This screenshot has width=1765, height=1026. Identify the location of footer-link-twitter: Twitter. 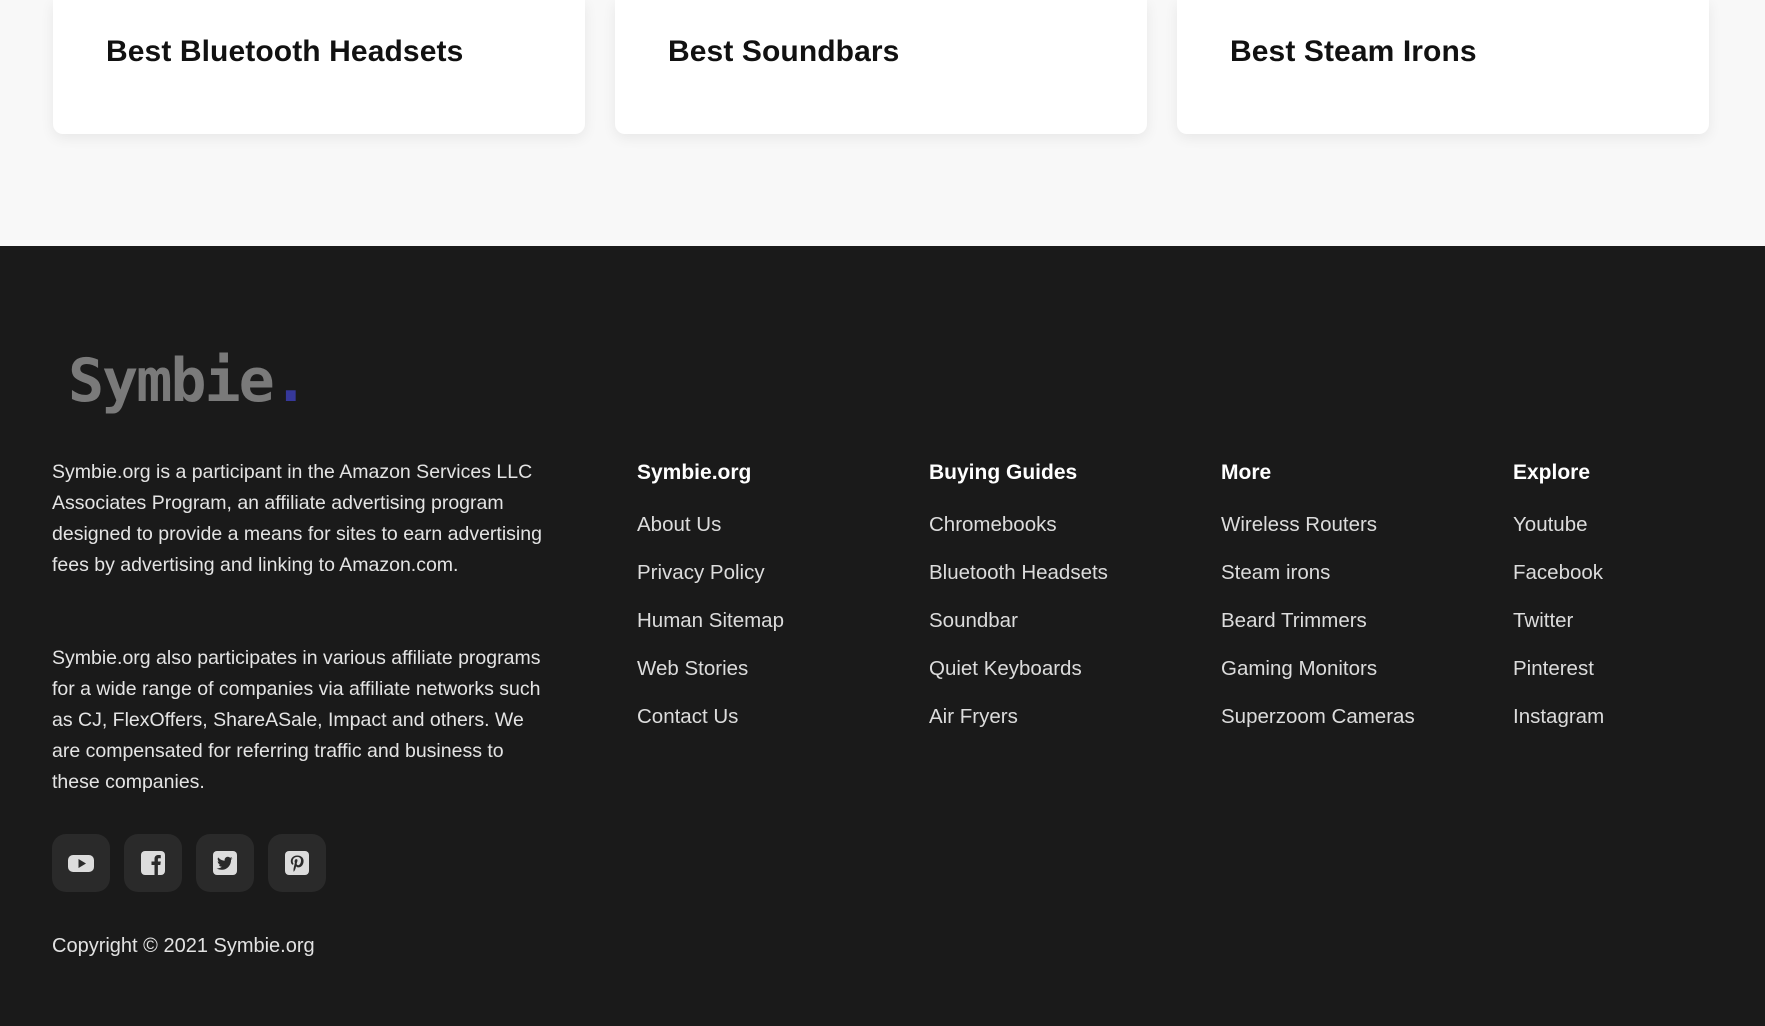
(1558, 632).